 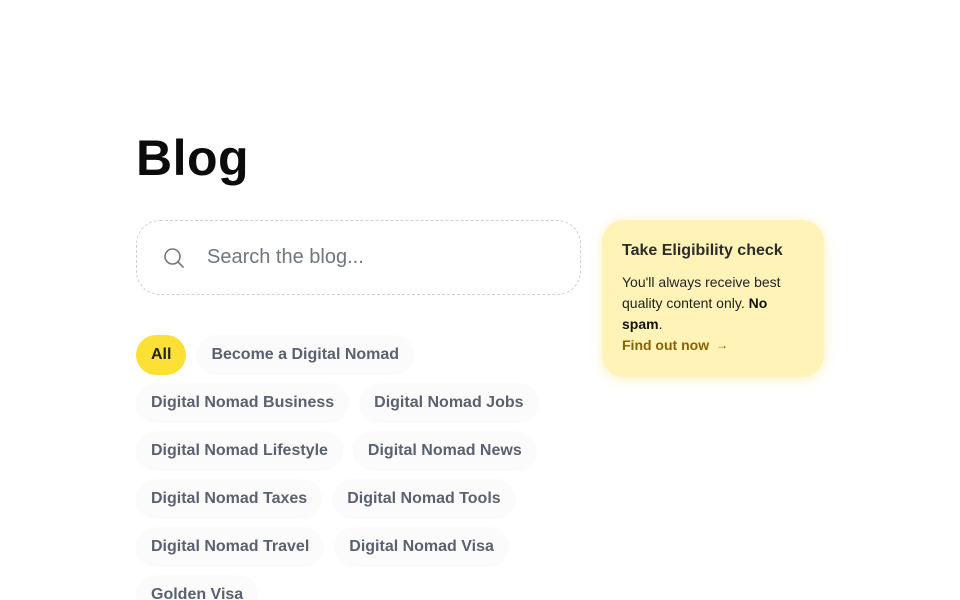 I want to click on arrow-right-icon: →, so click(x=722, y=345).